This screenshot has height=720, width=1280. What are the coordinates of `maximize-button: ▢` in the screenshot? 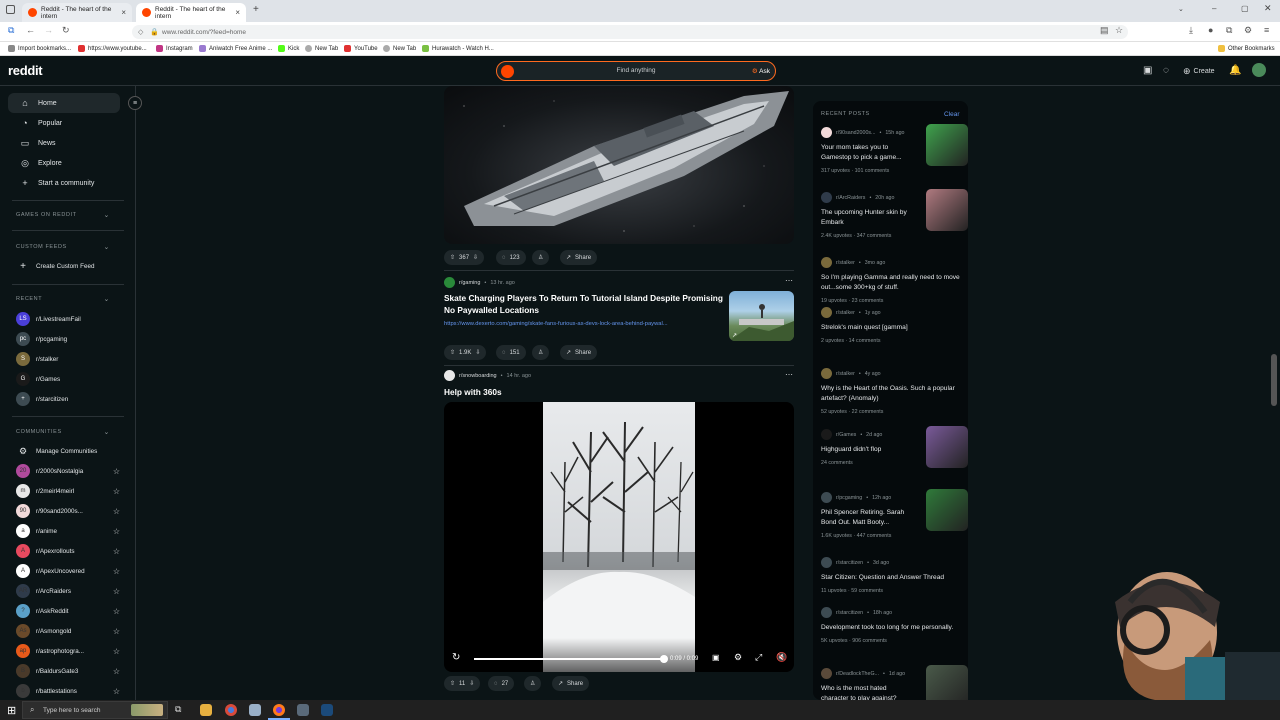 It's located at (1245, 8).